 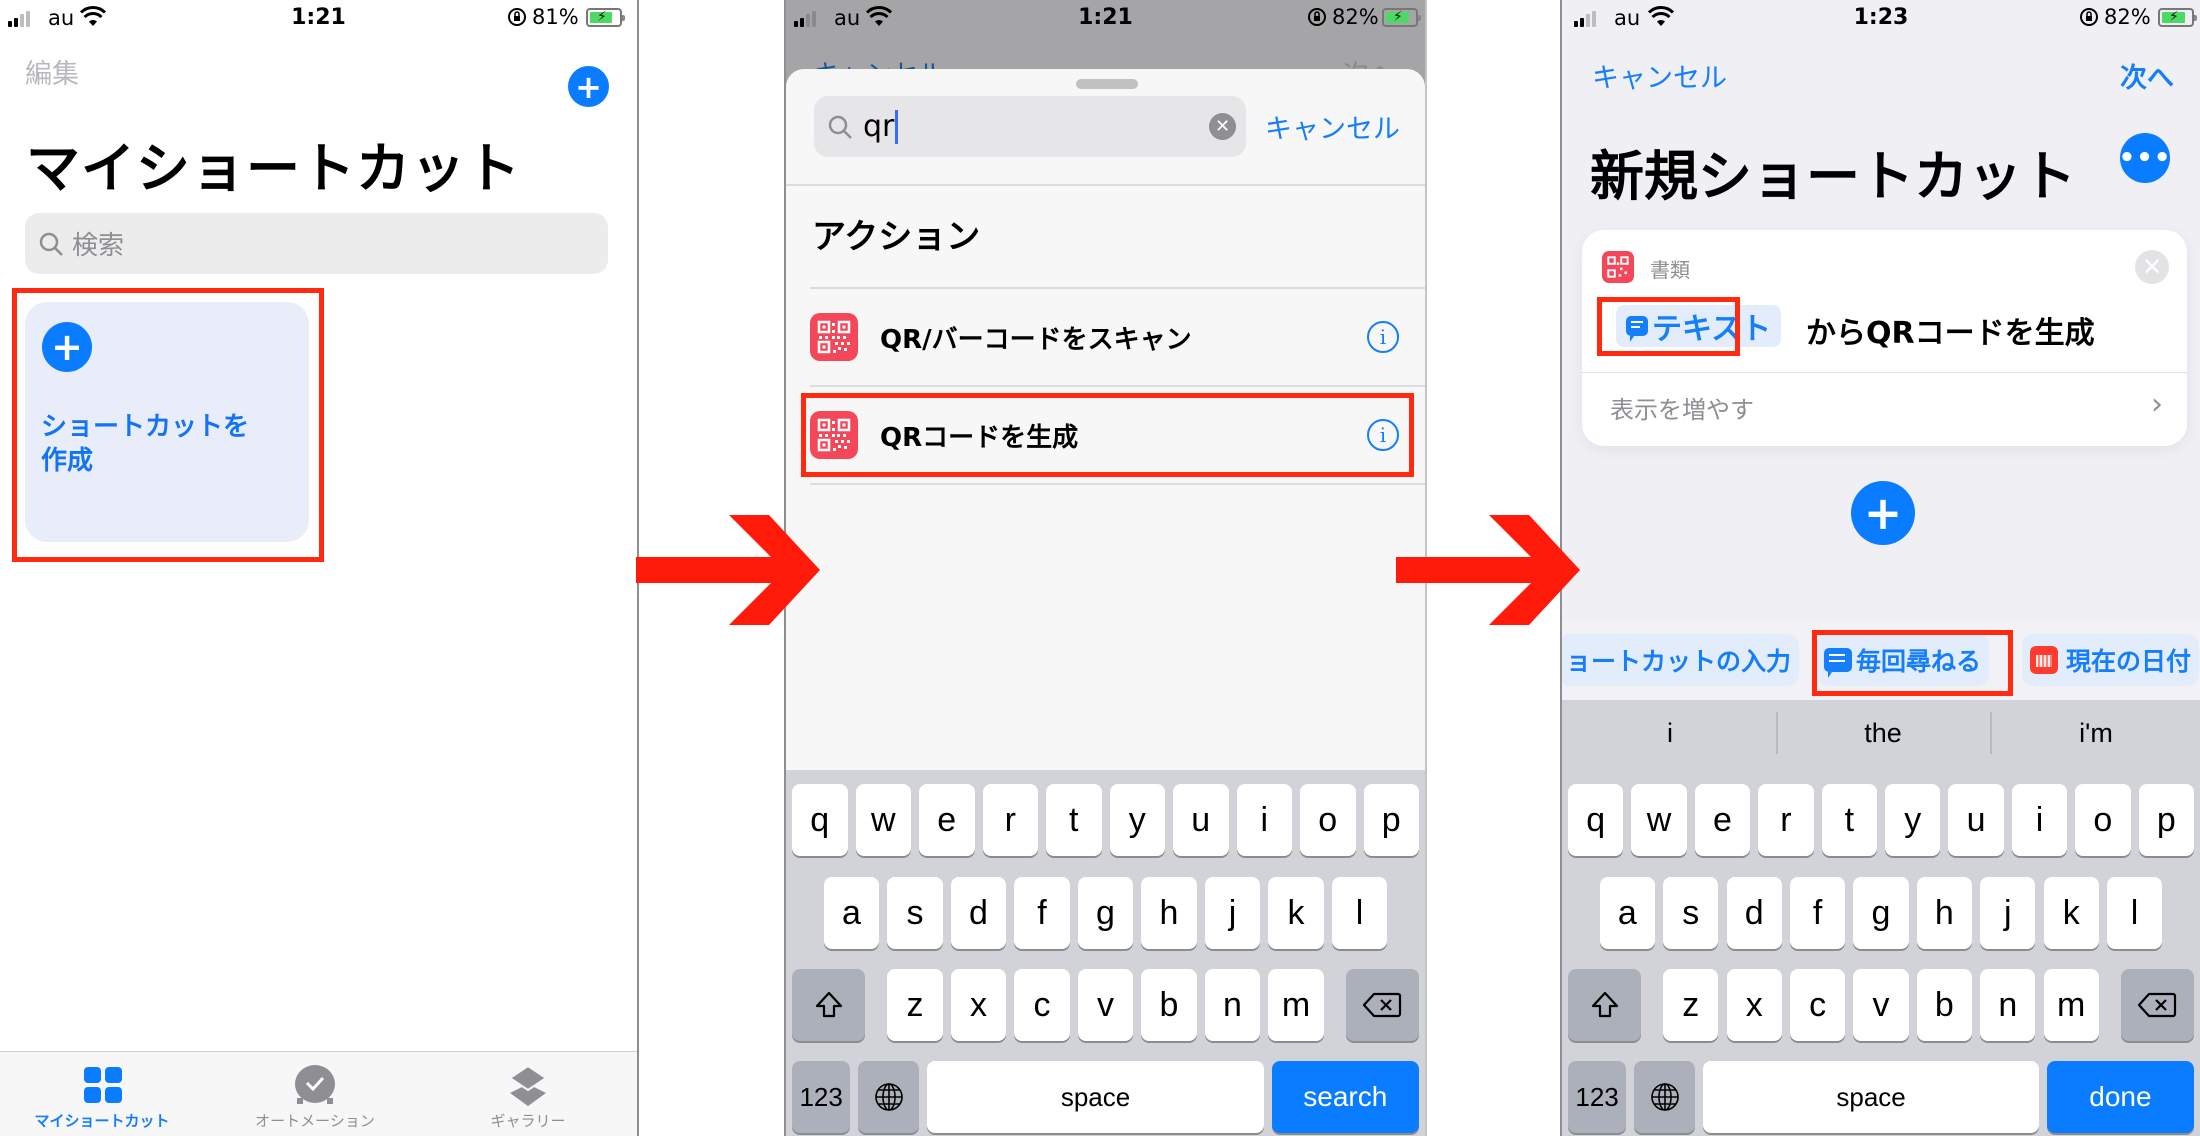 What do you see at coordinates (2096, 733) in the screenshot?
I see `prediction-word: i'm` at bounding box center [2096, 733].